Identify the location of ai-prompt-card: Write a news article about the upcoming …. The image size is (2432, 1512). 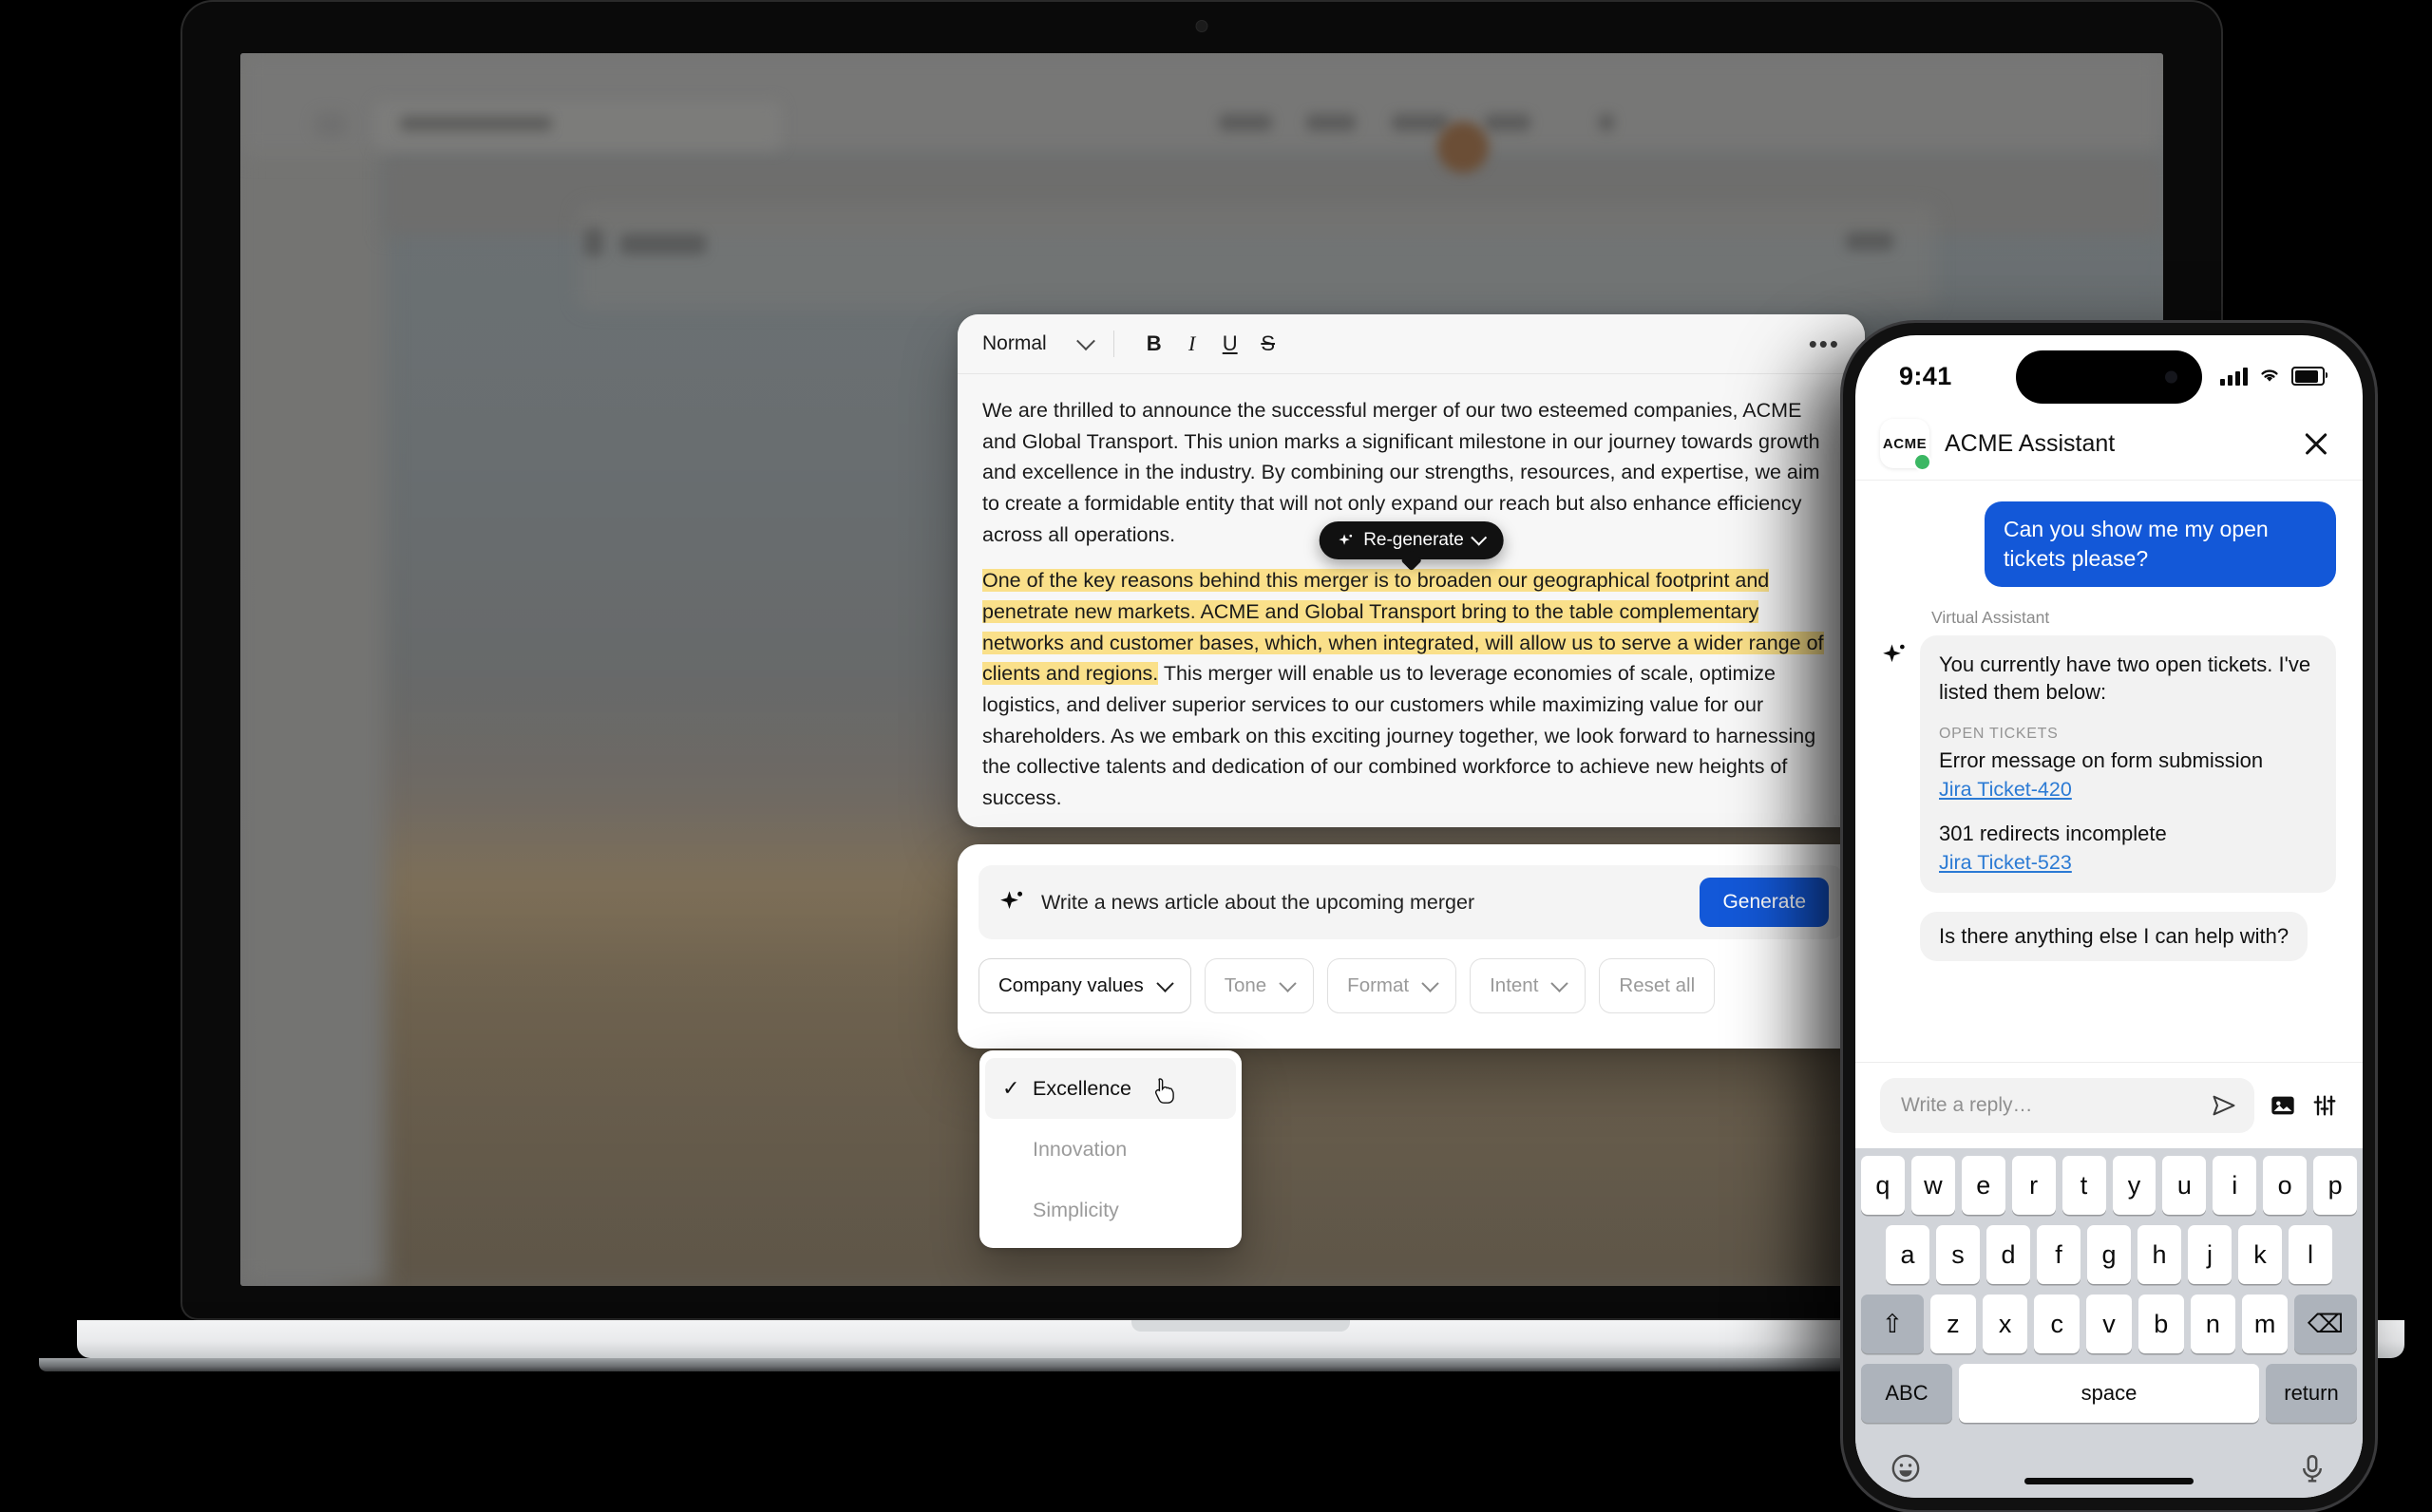
(1411, 947).